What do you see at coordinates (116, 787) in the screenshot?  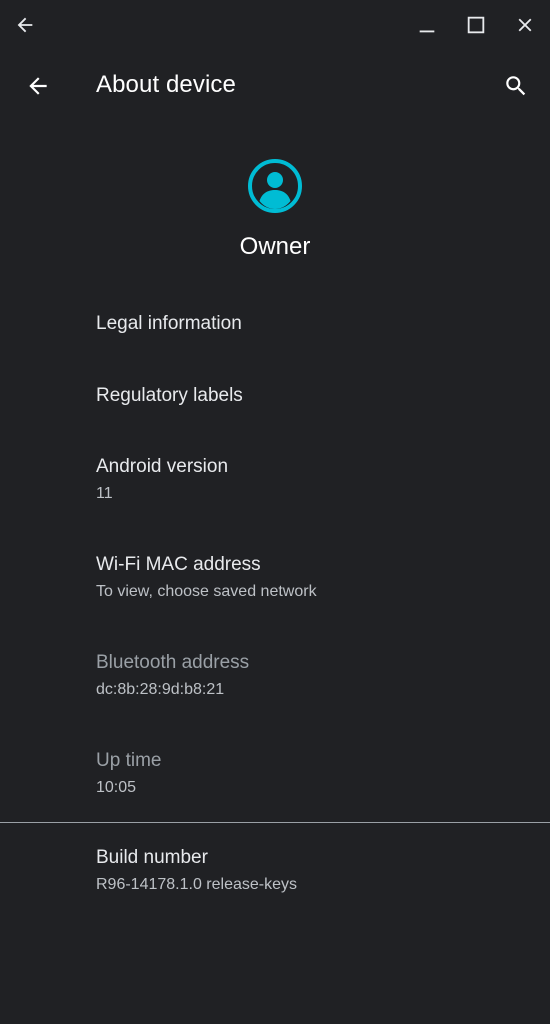 I see `item-summary: 10:05` at bounding box center [116, 787].